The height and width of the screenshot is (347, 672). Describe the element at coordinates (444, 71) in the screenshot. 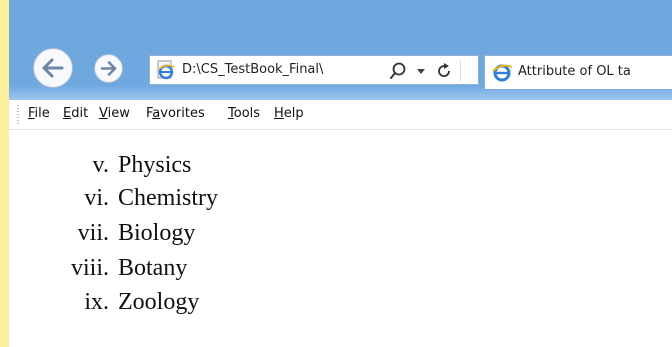

I see `refresh-icon` at that location.